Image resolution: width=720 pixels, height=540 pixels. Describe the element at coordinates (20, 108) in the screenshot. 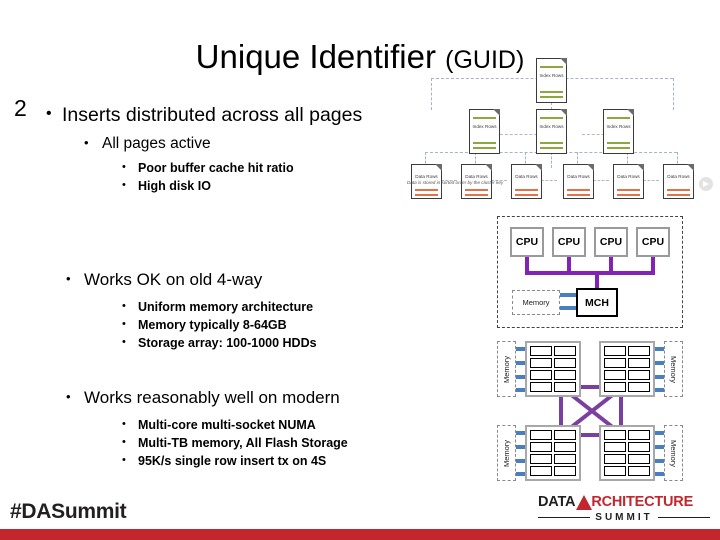

I see `slide-number: 2` at that location.